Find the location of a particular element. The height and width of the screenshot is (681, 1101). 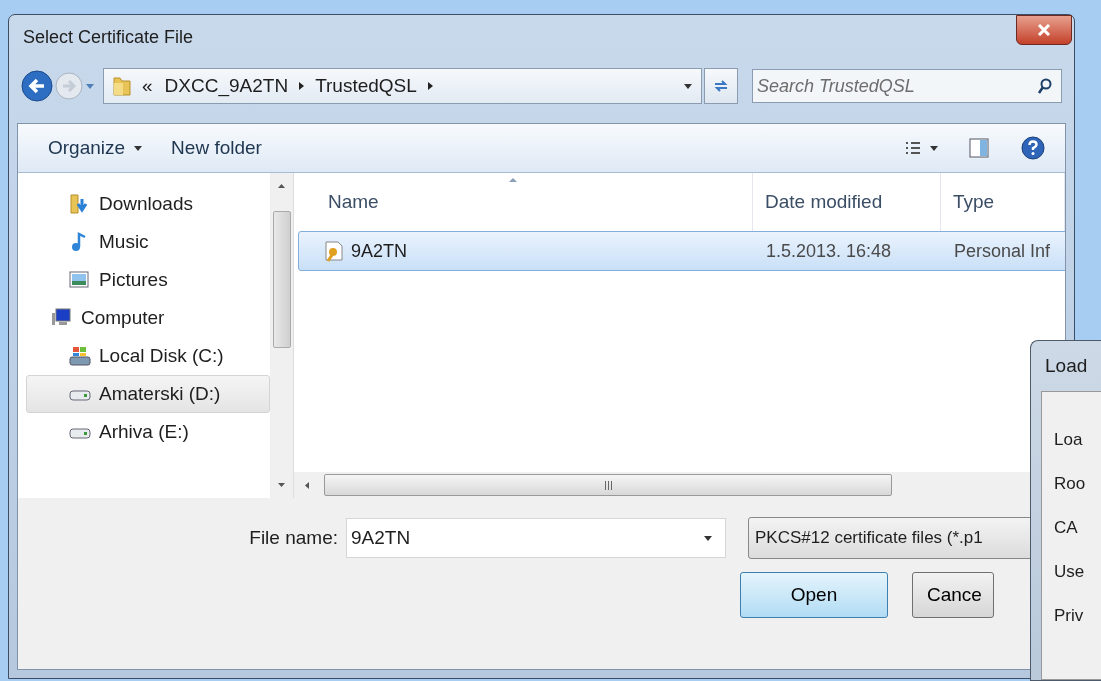

field-label: Loa is located at coordinates (1069, 440).